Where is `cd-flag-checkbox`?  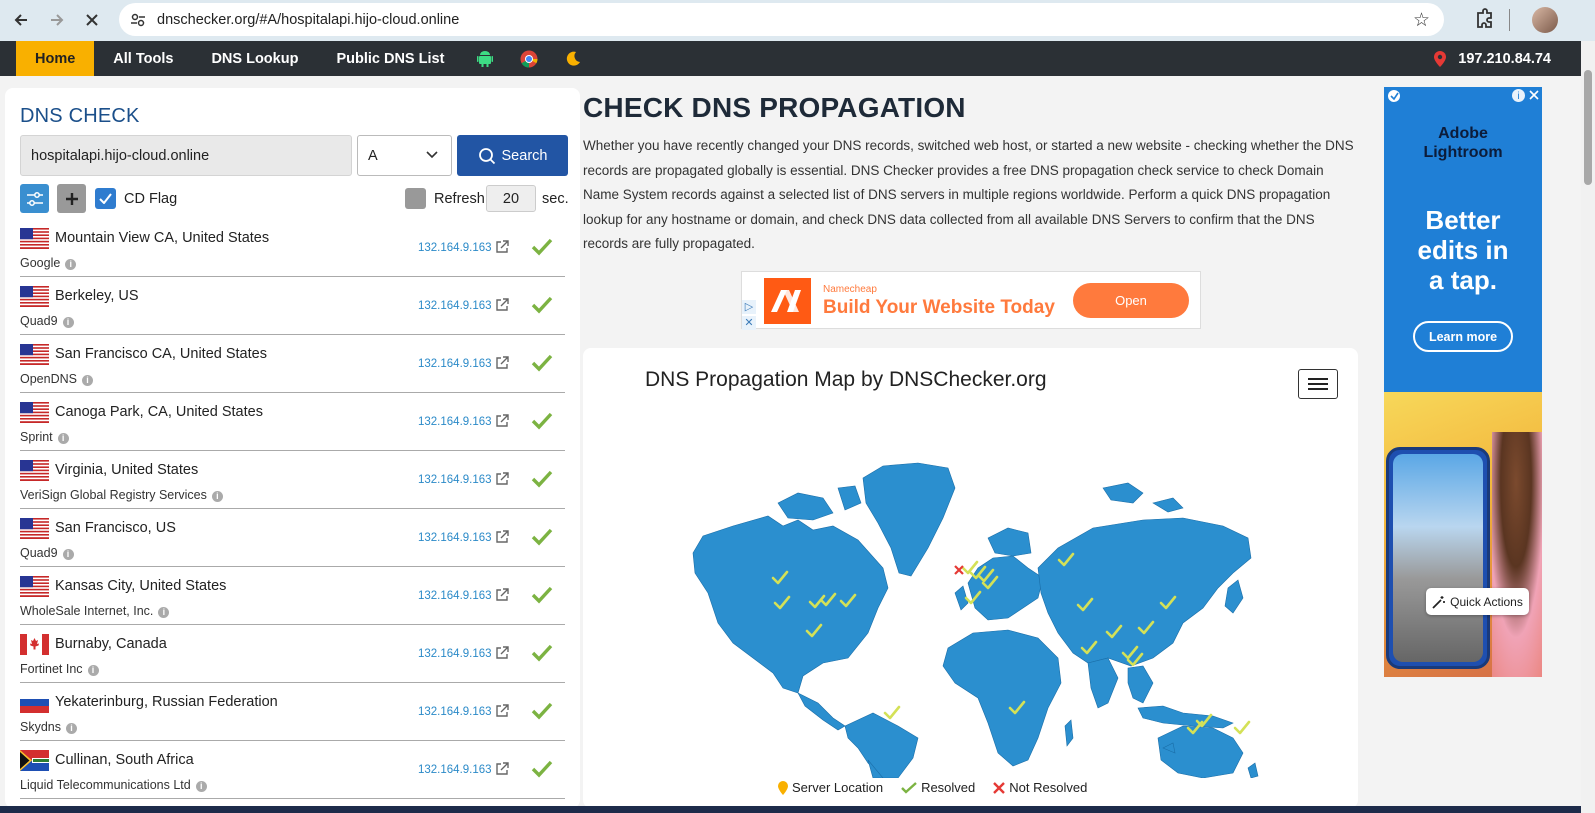
cd-flag-checkbox is located at coordinates (105, 198).